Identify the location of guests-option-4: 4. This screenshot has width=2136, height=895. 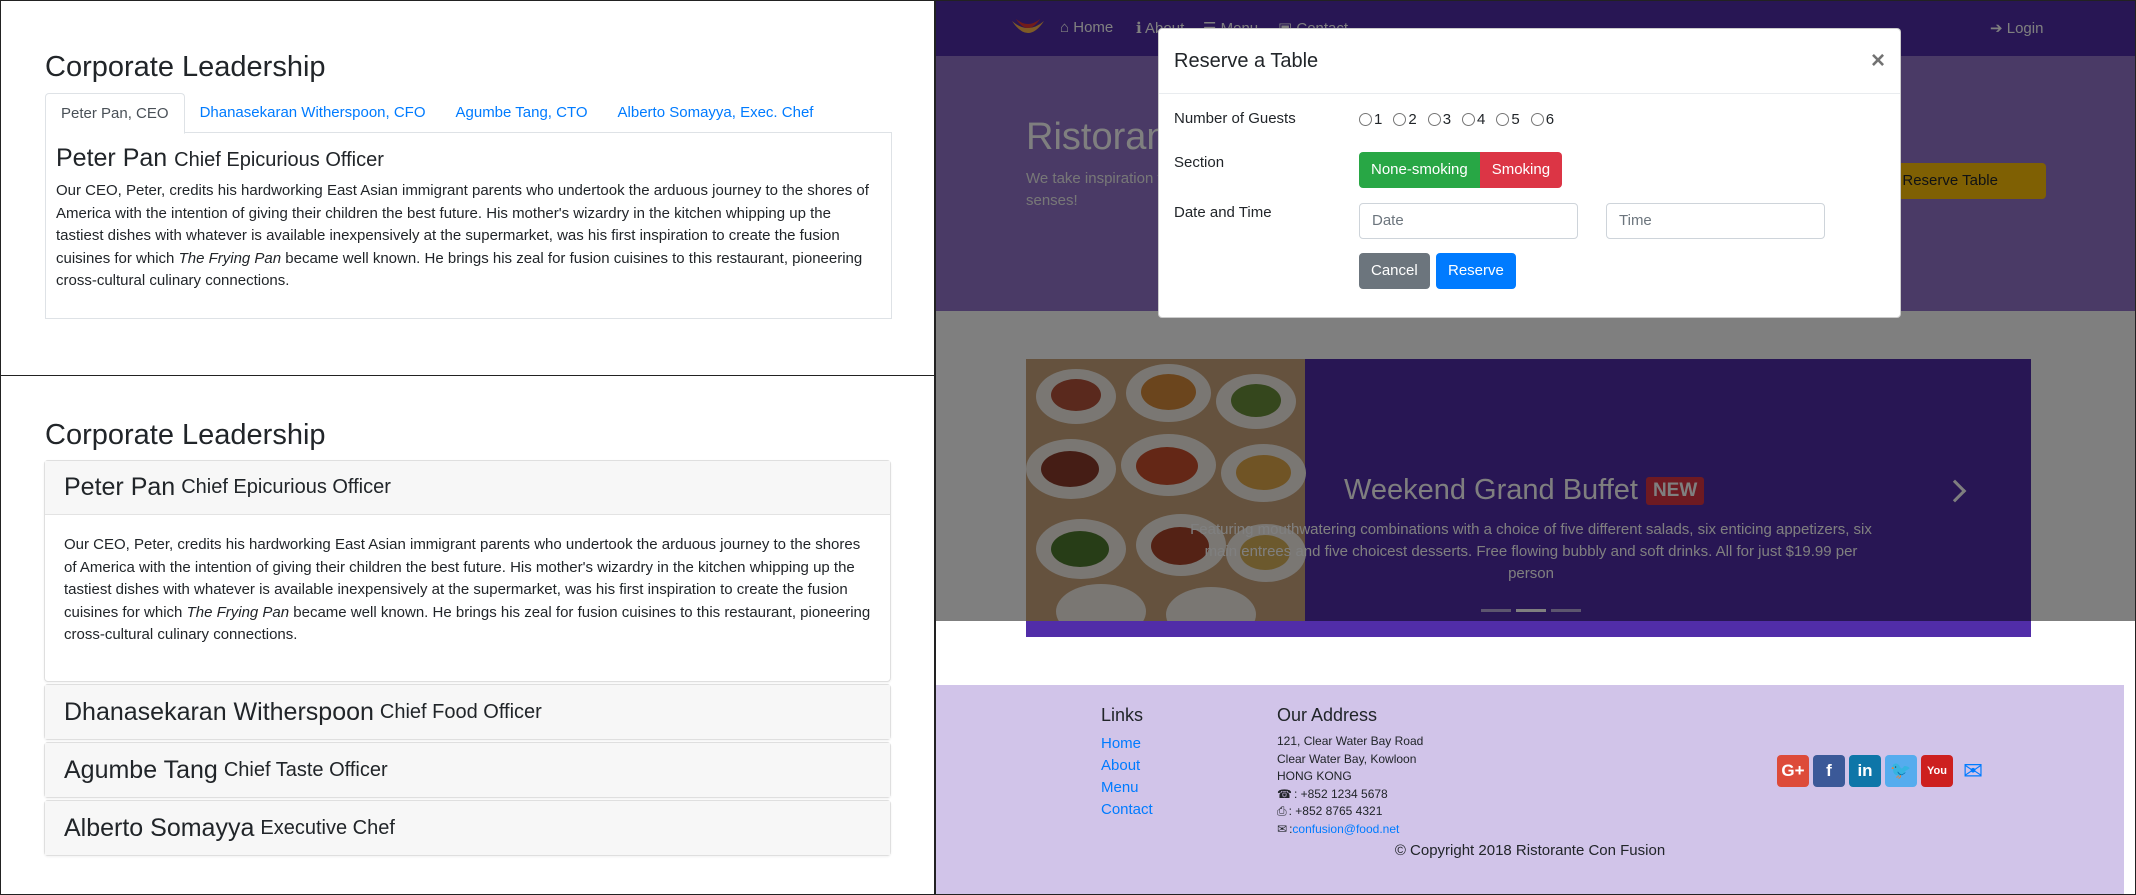
(1473, 119).